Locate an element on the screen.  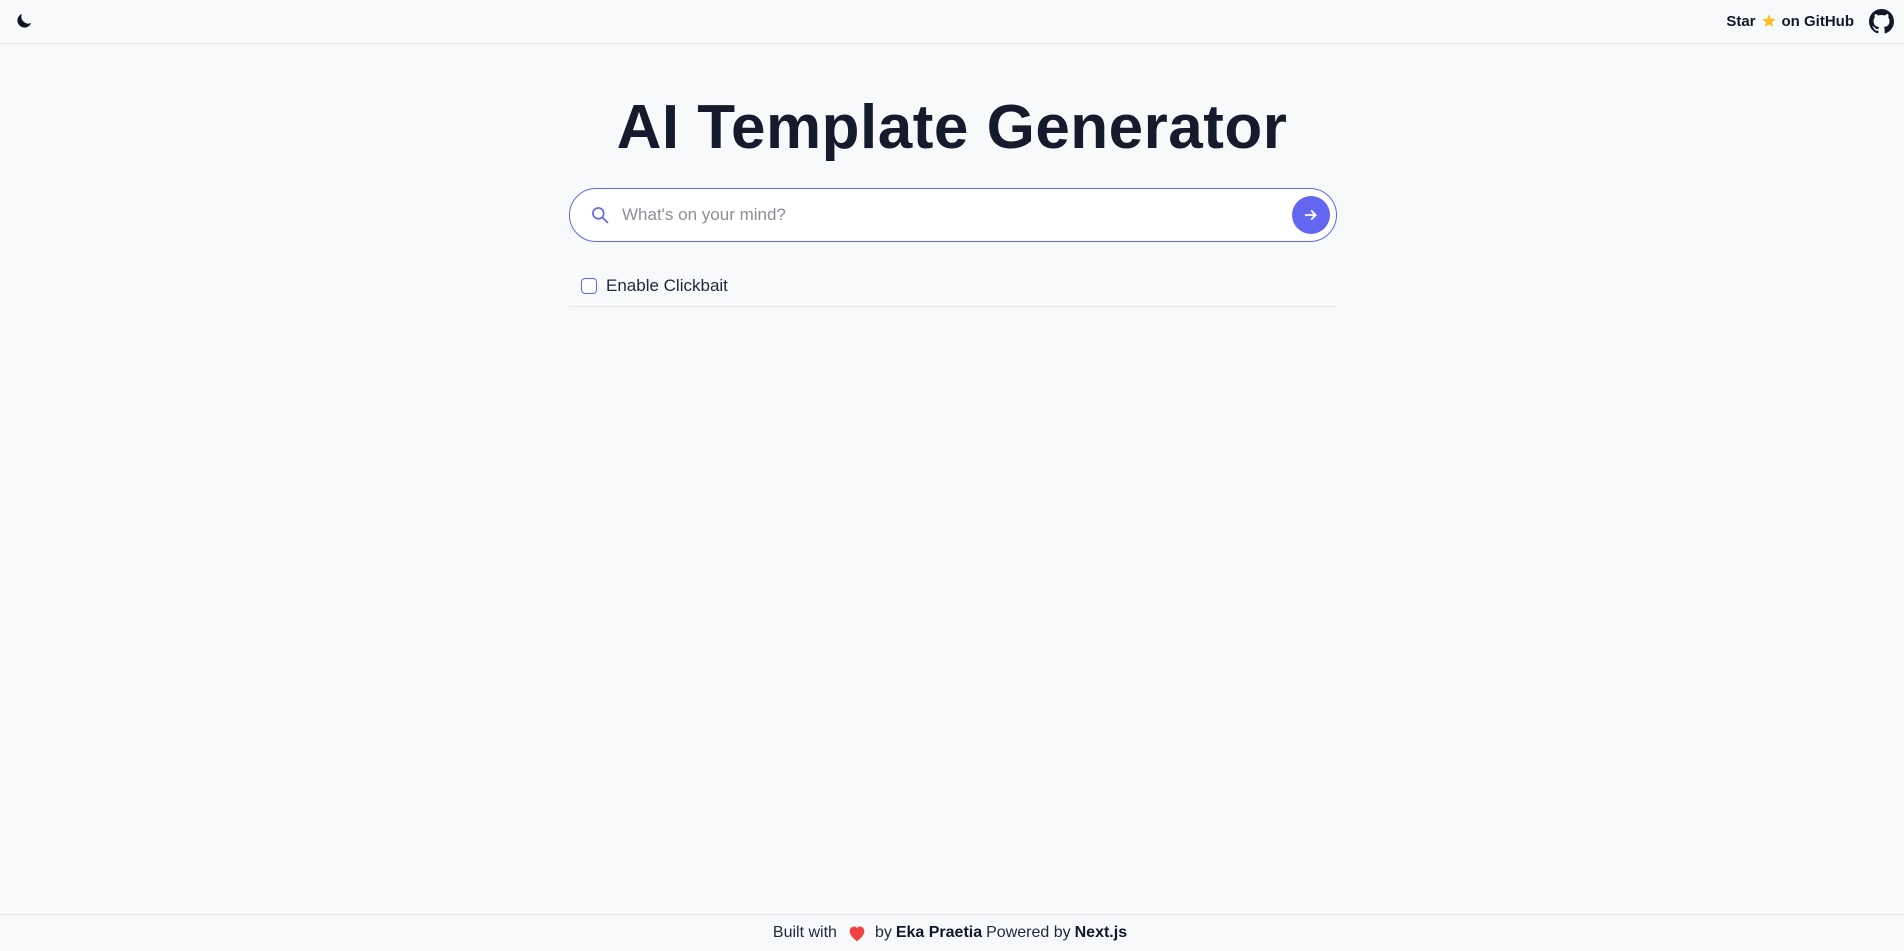
star-suffix: on GitHub is located at coordinates (1817, 21).